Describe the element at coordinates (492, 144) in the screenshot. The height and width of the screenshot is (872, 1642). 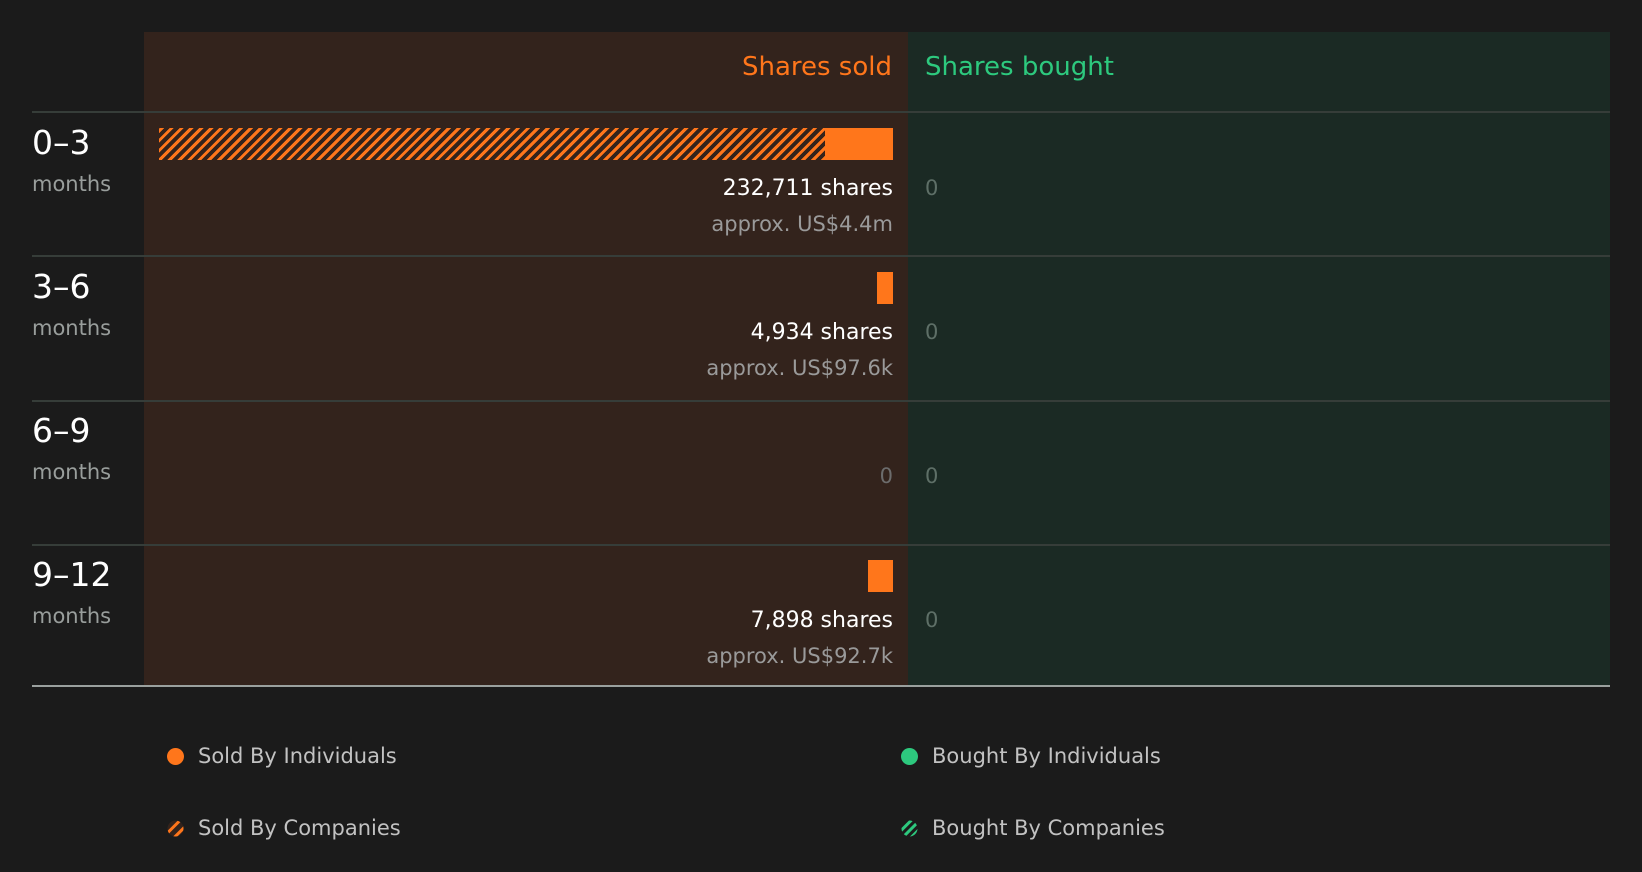
I see `sold-by-companies-bar` at that location.